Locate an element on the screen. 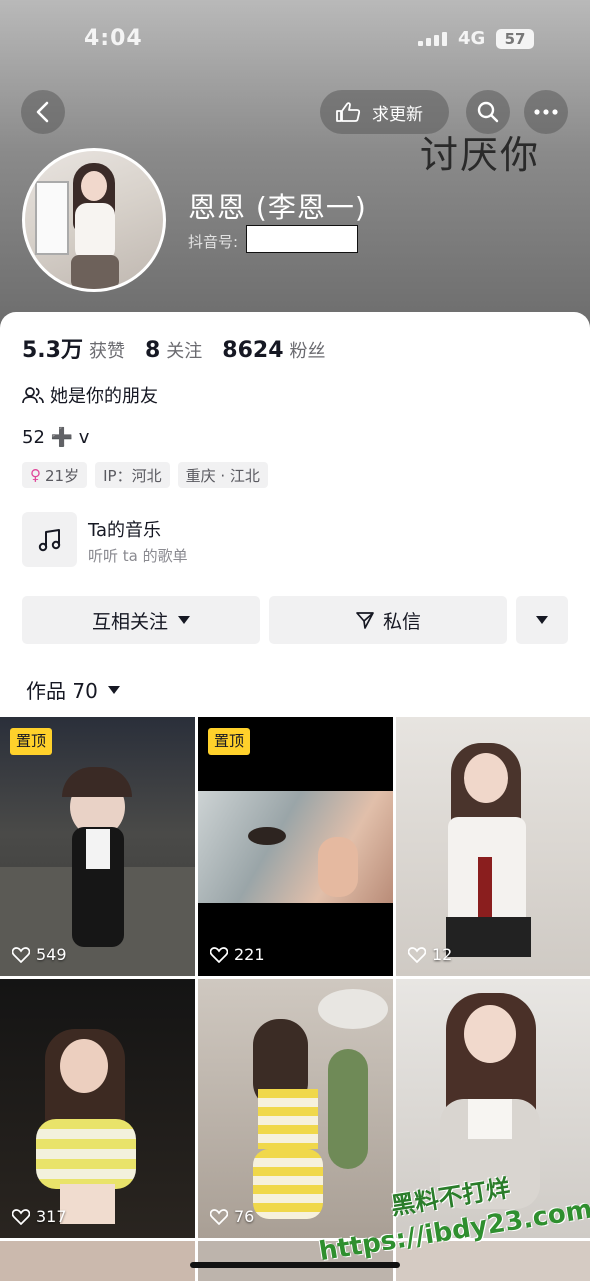 The width and height of the screenshot is (590, 1281). video-thumbnail: 置顶 549 is located at coordinates (97, 846).